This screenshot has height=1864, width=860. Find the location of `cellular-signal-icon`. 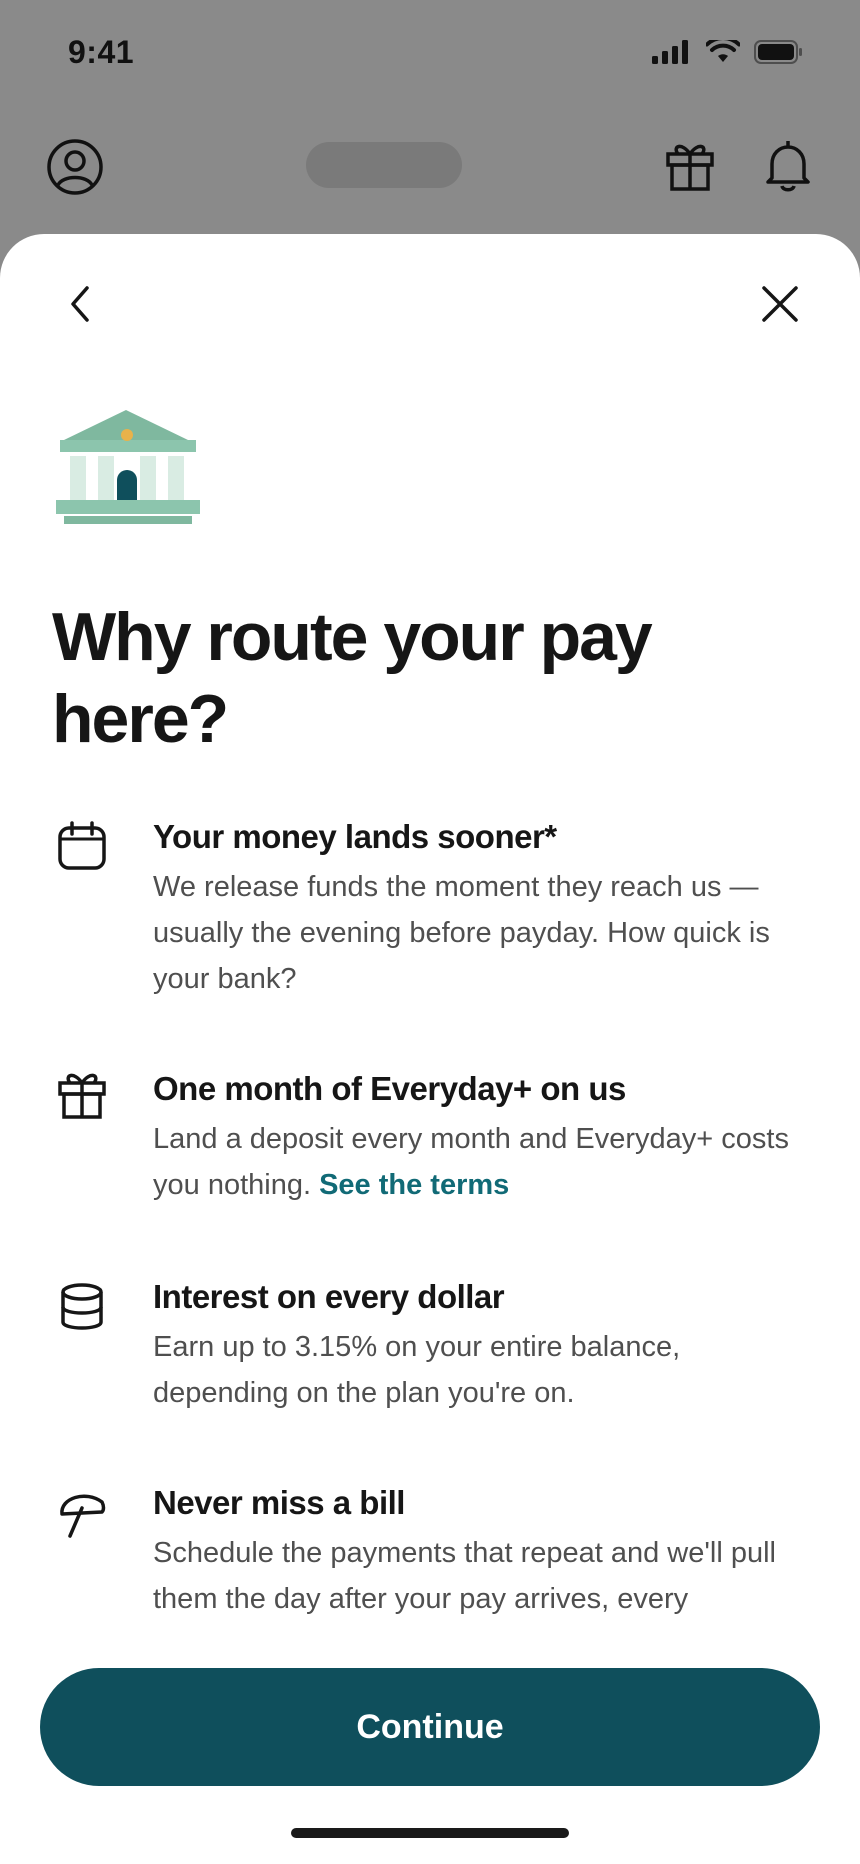

cellular-signal-icon is located at coordinates (670, 52).